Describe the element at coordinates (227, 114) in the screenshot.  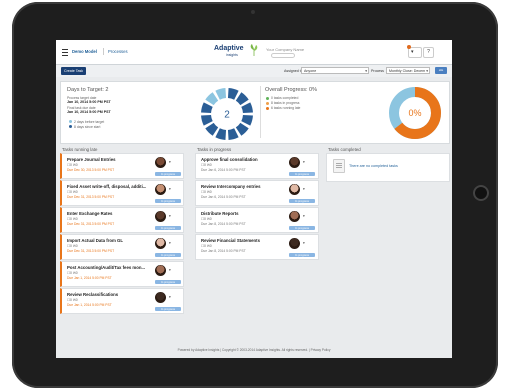
I see `days-donut-chart: 2` at that location.